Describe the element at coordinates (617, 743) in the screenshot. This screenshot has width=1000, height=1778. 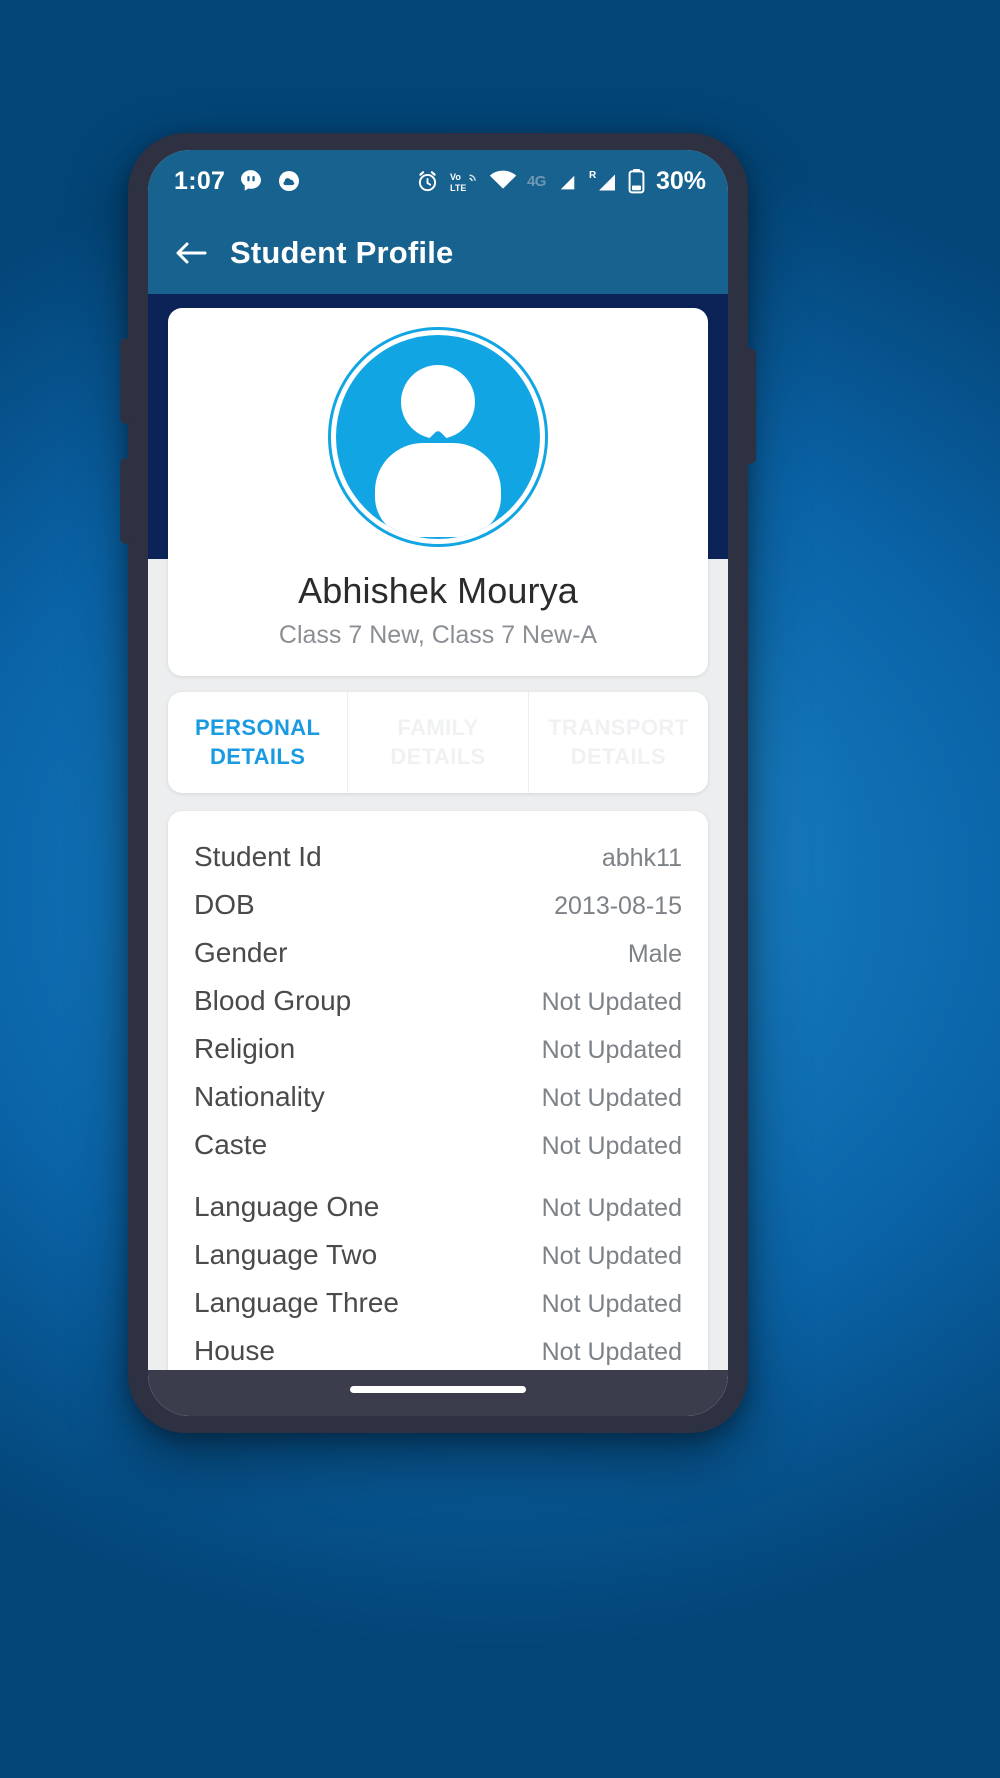
I see `tab-transport-details: TRANSPORT DETAILS` at that location.